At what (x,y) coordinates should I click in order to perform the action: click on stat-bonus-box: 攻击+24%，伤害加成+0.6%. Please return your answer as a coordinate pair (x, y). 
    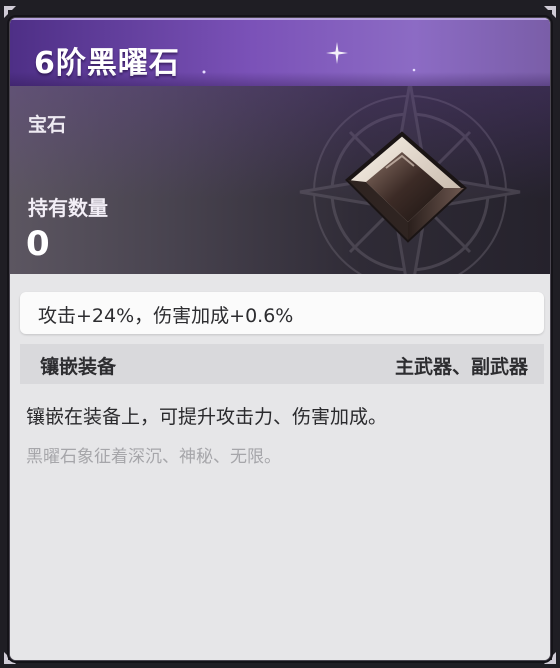
    Looking at the image, I should click on (282, 313).